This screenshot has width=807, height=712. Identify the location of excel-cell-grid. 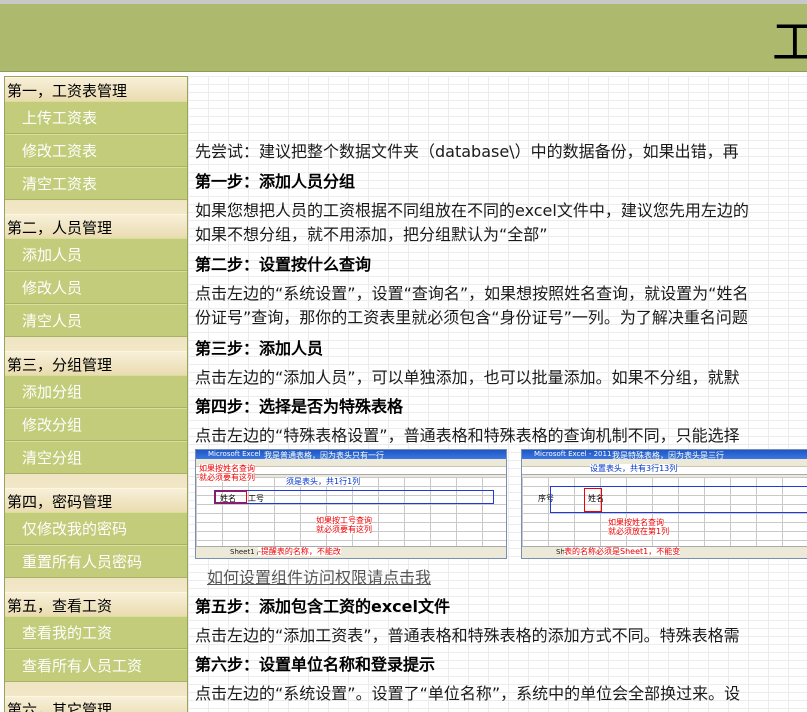
(351, 511).